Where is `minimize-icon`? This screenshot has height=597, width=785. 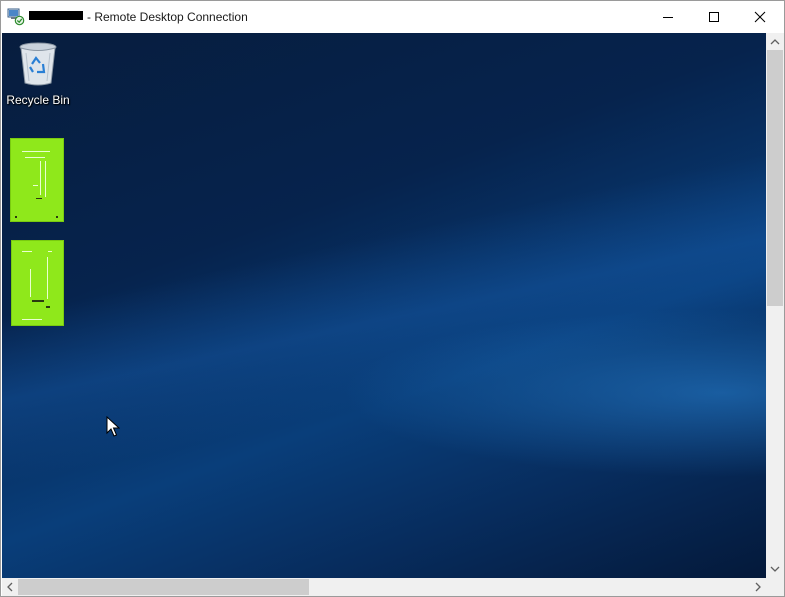
minimize-icon is located at coordinates (668, 17).